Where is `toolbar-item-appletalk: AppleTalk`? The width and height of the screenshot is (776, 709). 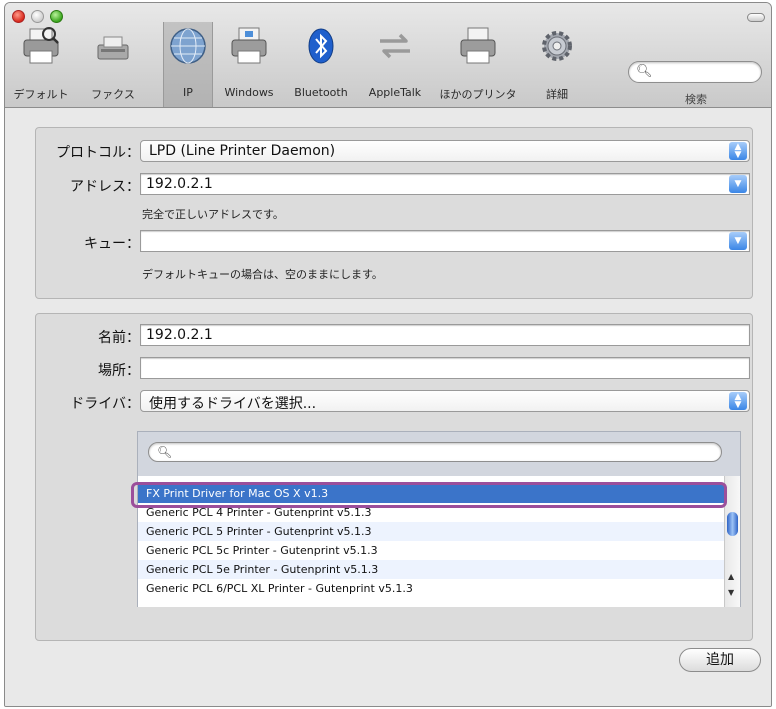 toolbar-item-appletalk: AppleTalk is located at coordinates (395, 64).